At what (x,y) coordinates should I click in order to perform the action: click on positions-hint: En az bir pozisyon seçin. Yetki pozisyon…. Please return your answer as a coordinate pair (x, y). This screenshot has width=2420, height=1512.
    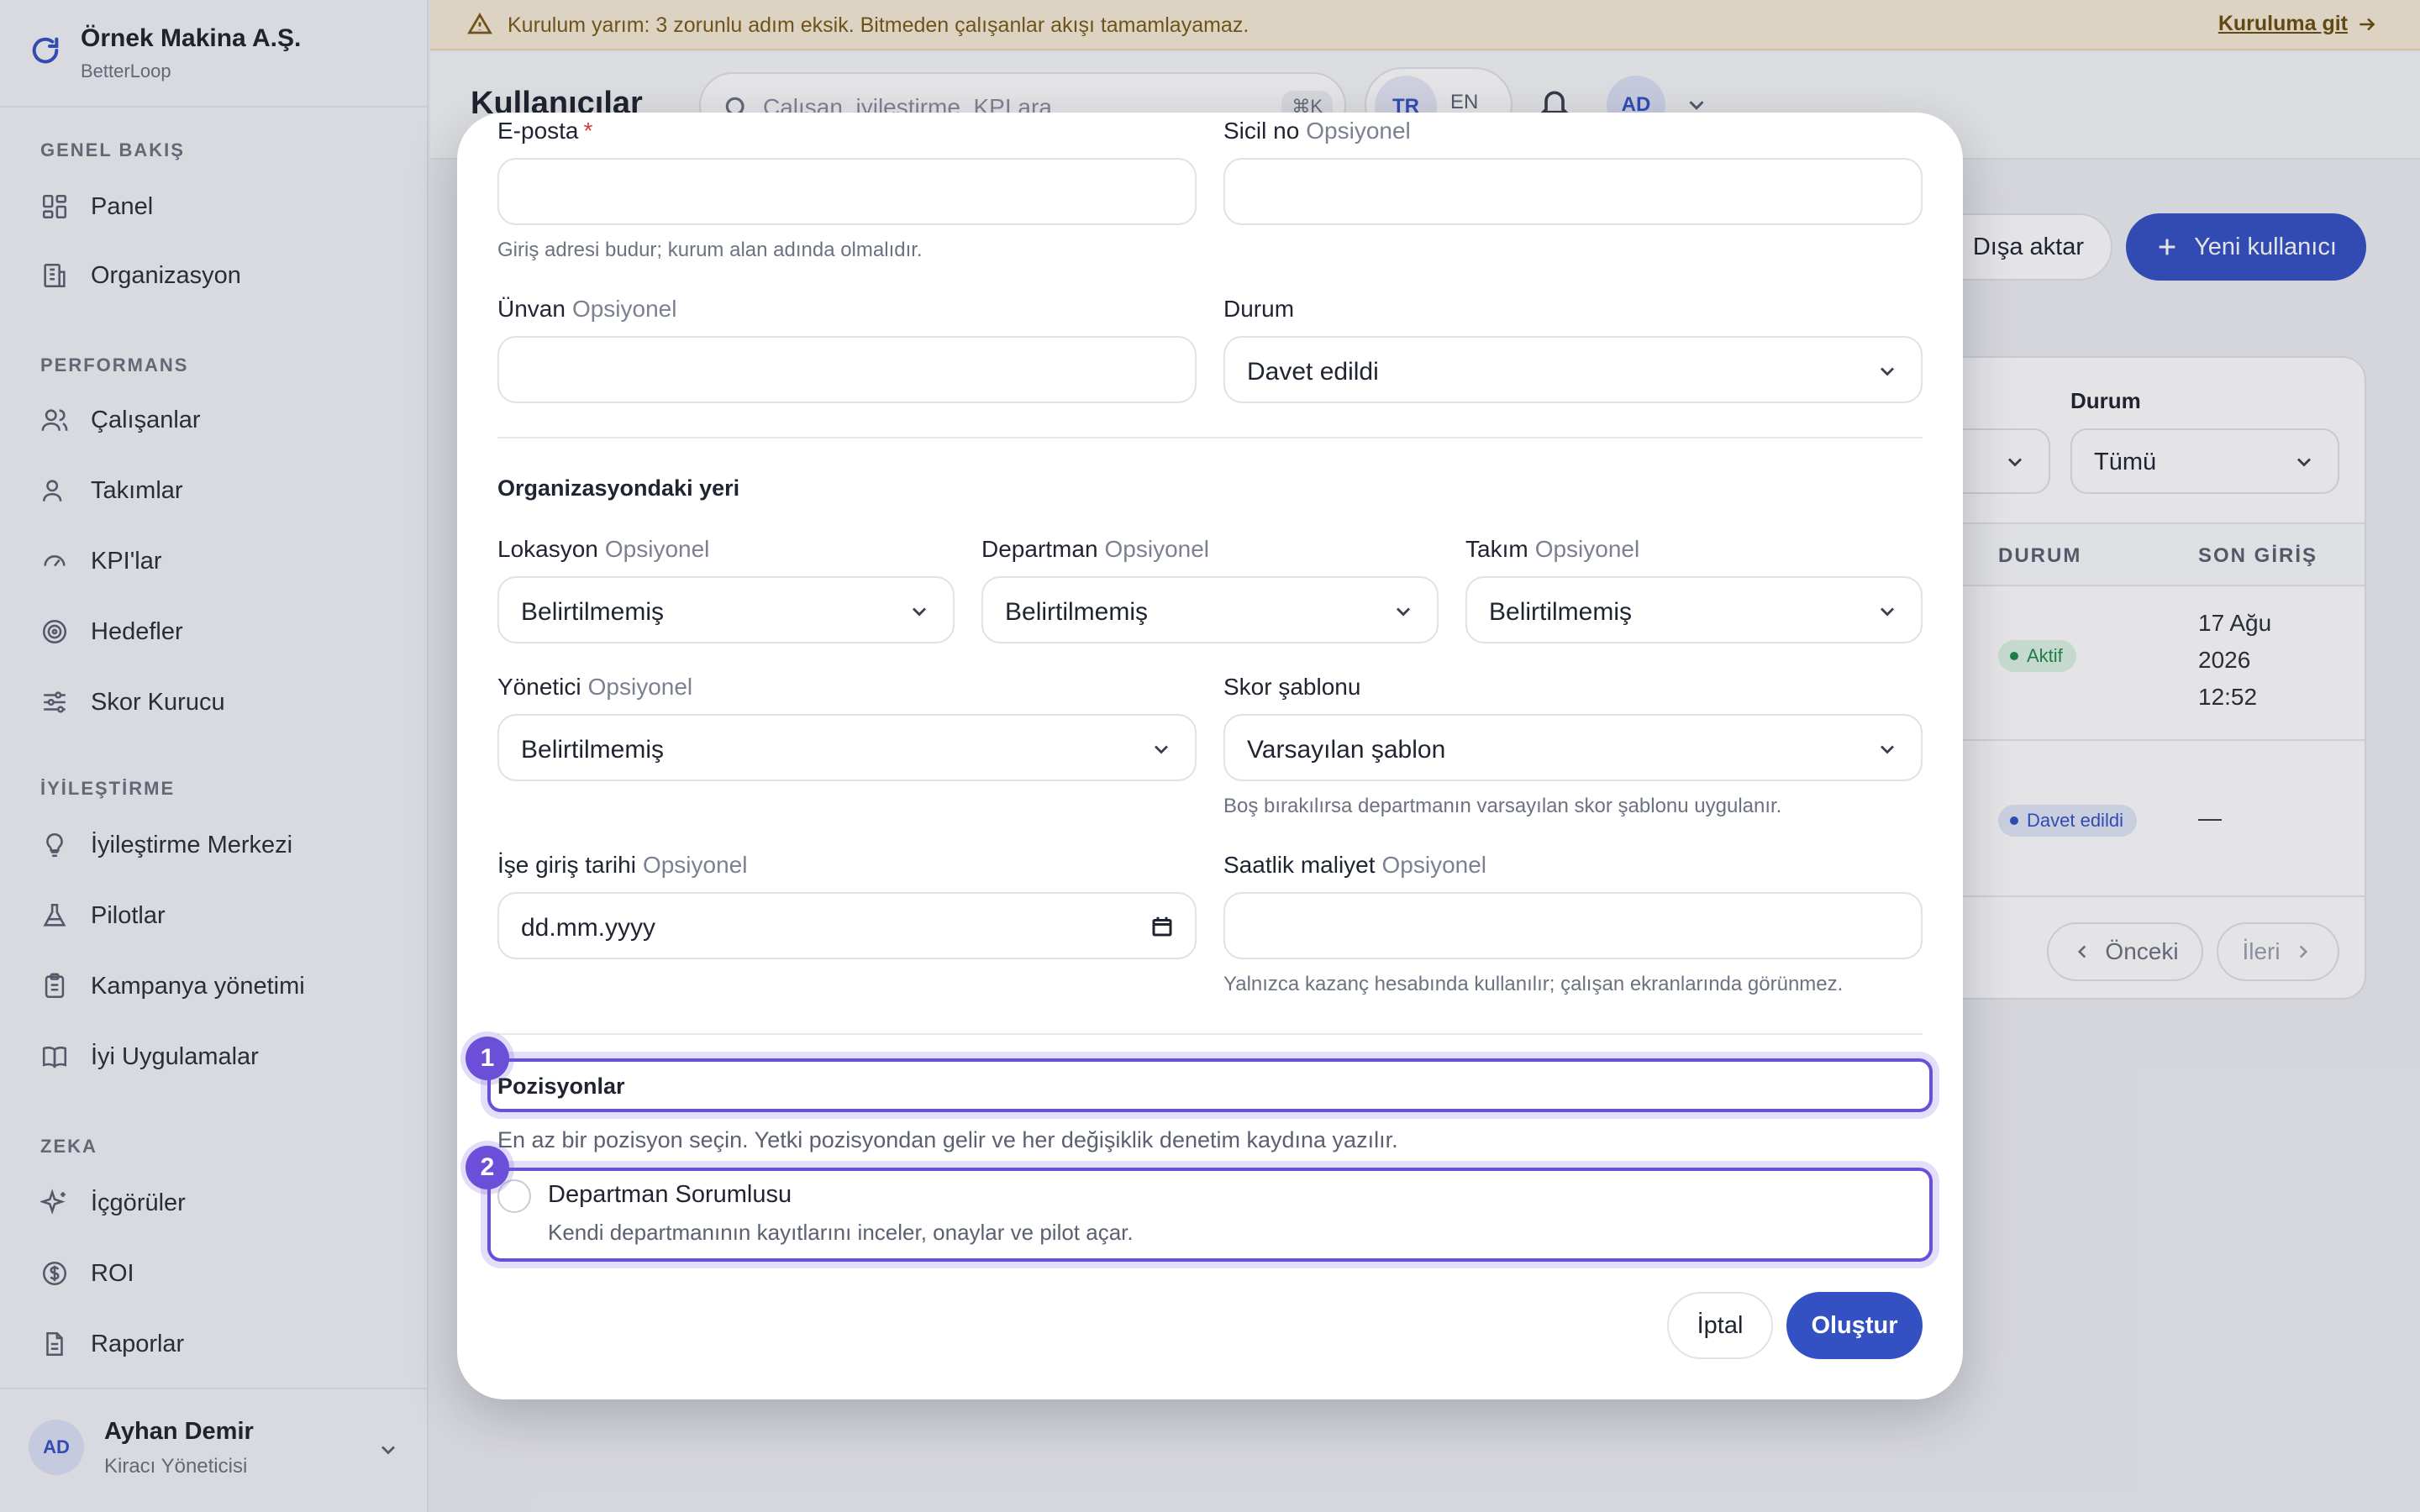
    Looking at the image, I should click on (947, 1139).